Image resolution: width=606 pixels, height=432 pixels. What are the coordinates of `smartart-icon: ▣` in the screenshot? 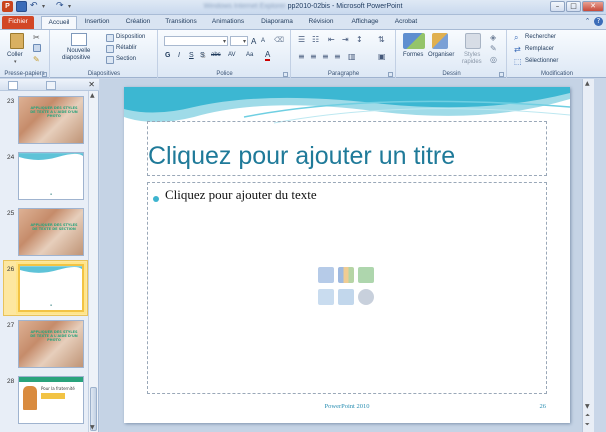 It's located at (382, 56).